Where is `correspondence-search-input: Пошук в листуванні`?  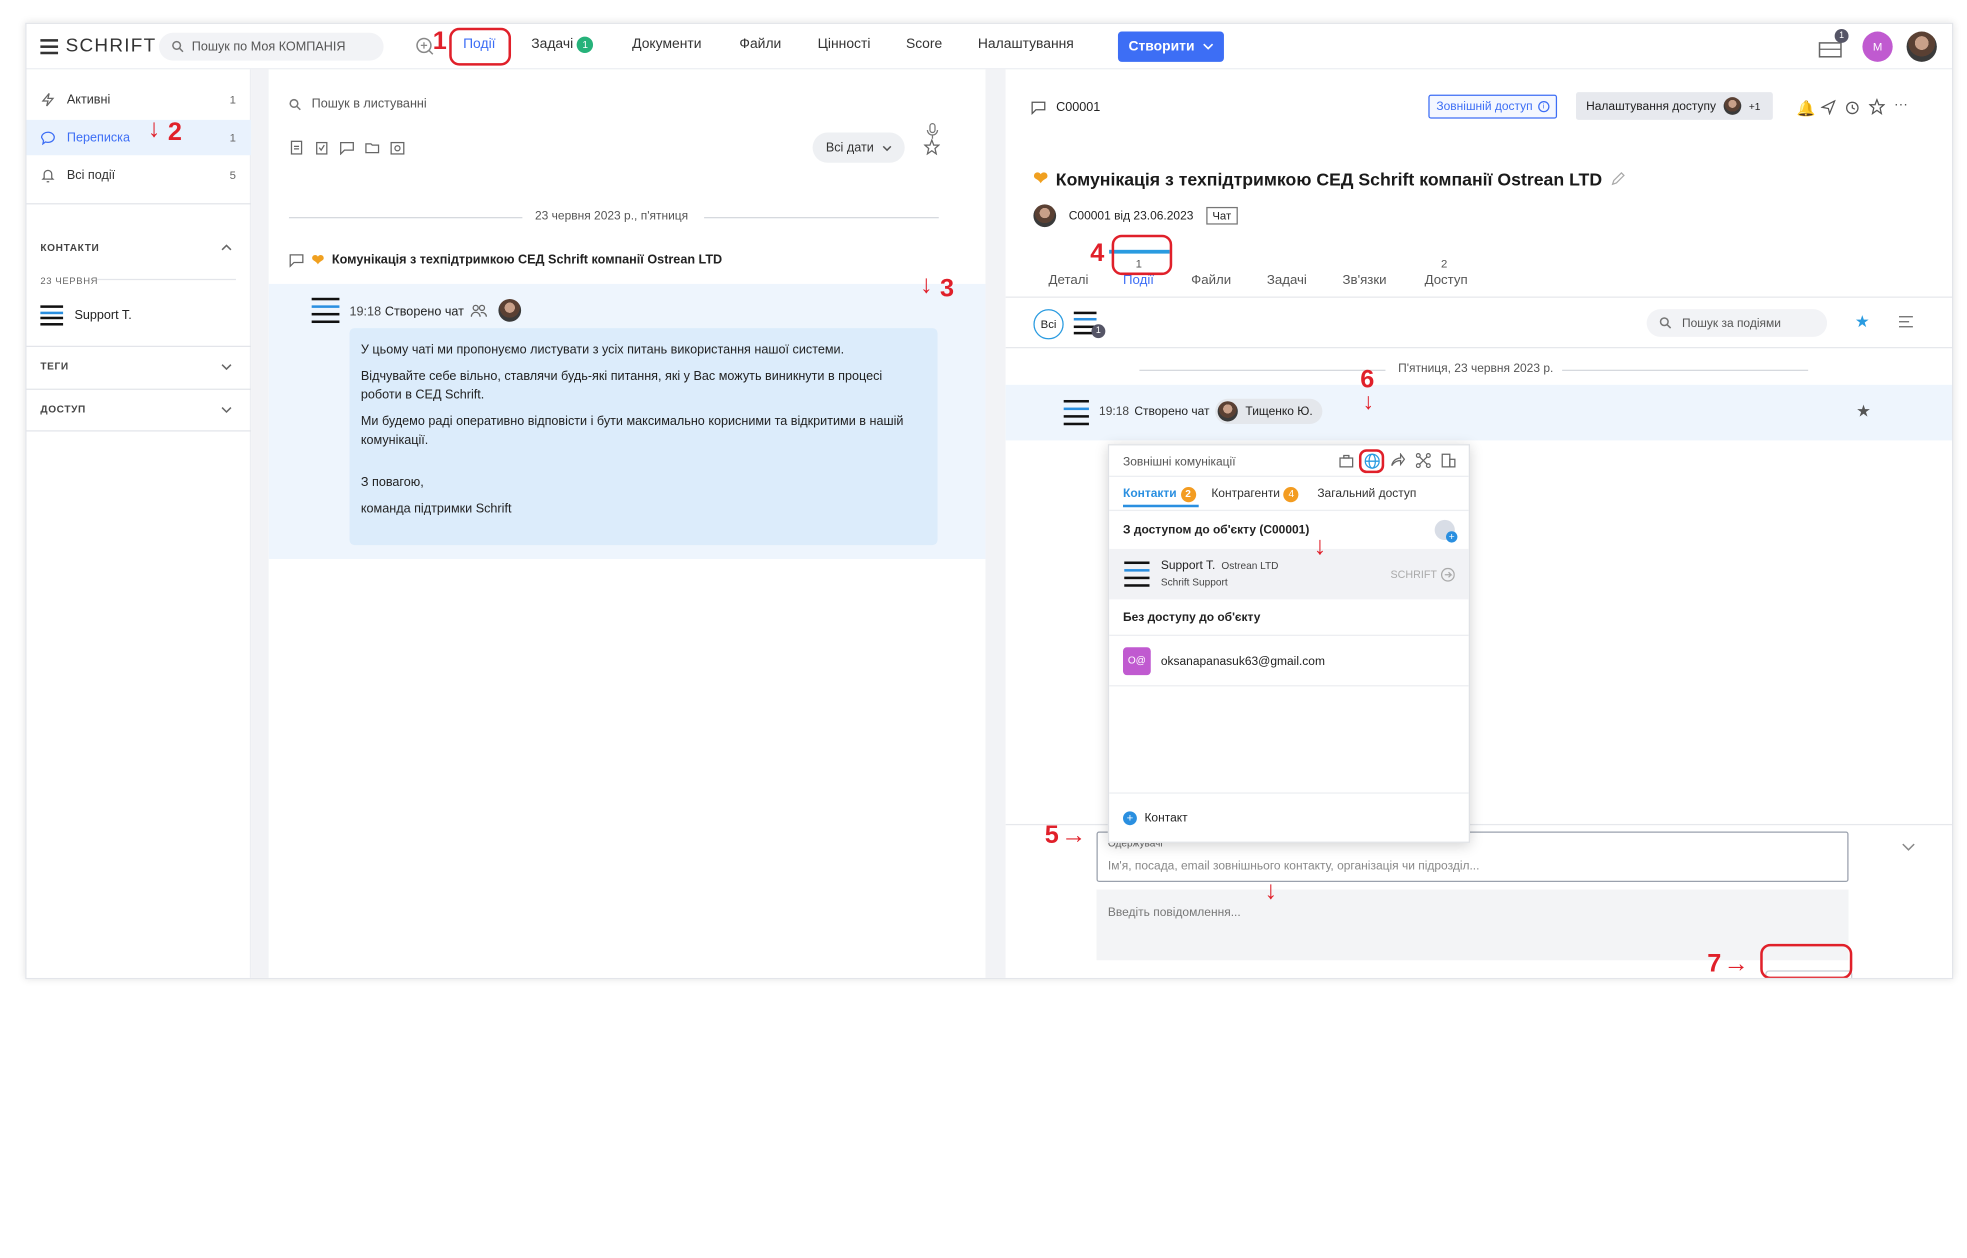
correspondence-search-input: Пошук в листуванні is located at coordinates (358, 104).